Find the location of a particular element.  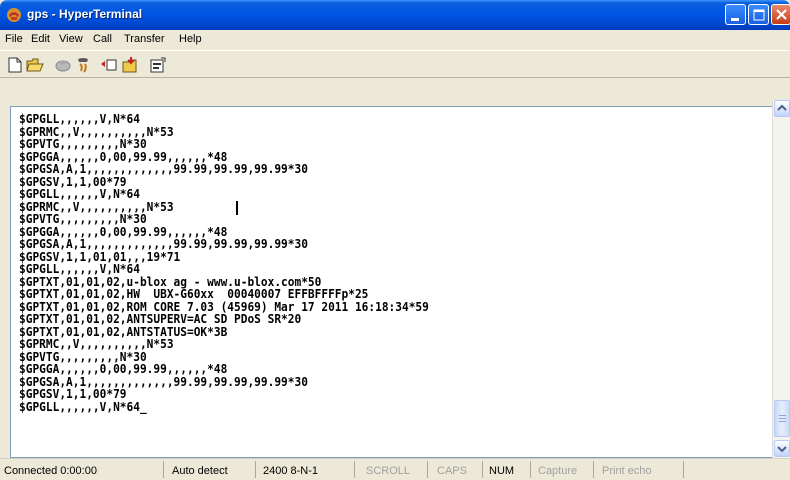

maximize-button is located at coordinates (758, 14).